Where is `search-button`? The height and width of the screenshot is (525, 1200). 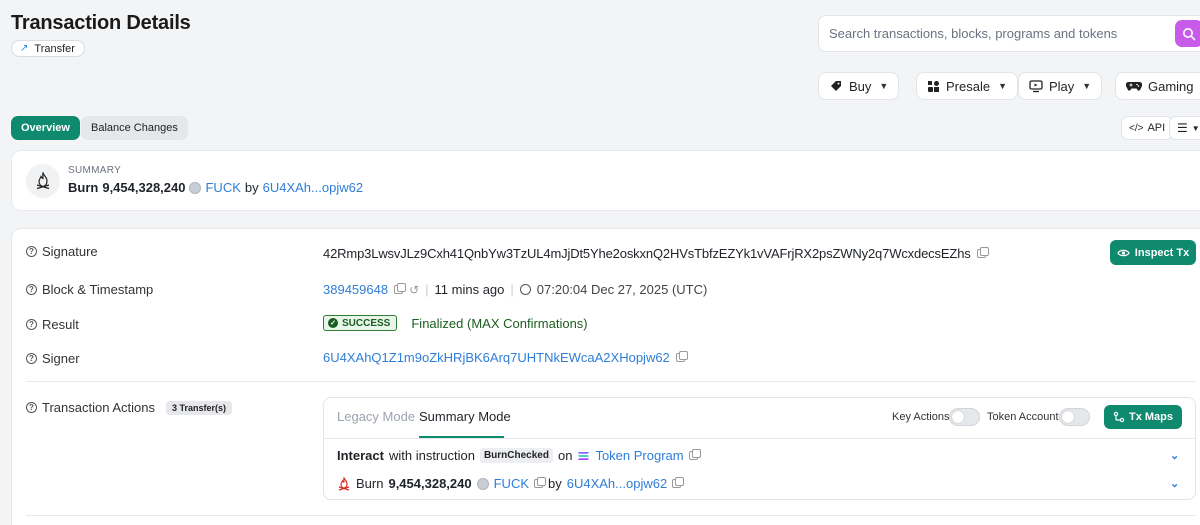 search-button is located at coordinates (1187, 33).